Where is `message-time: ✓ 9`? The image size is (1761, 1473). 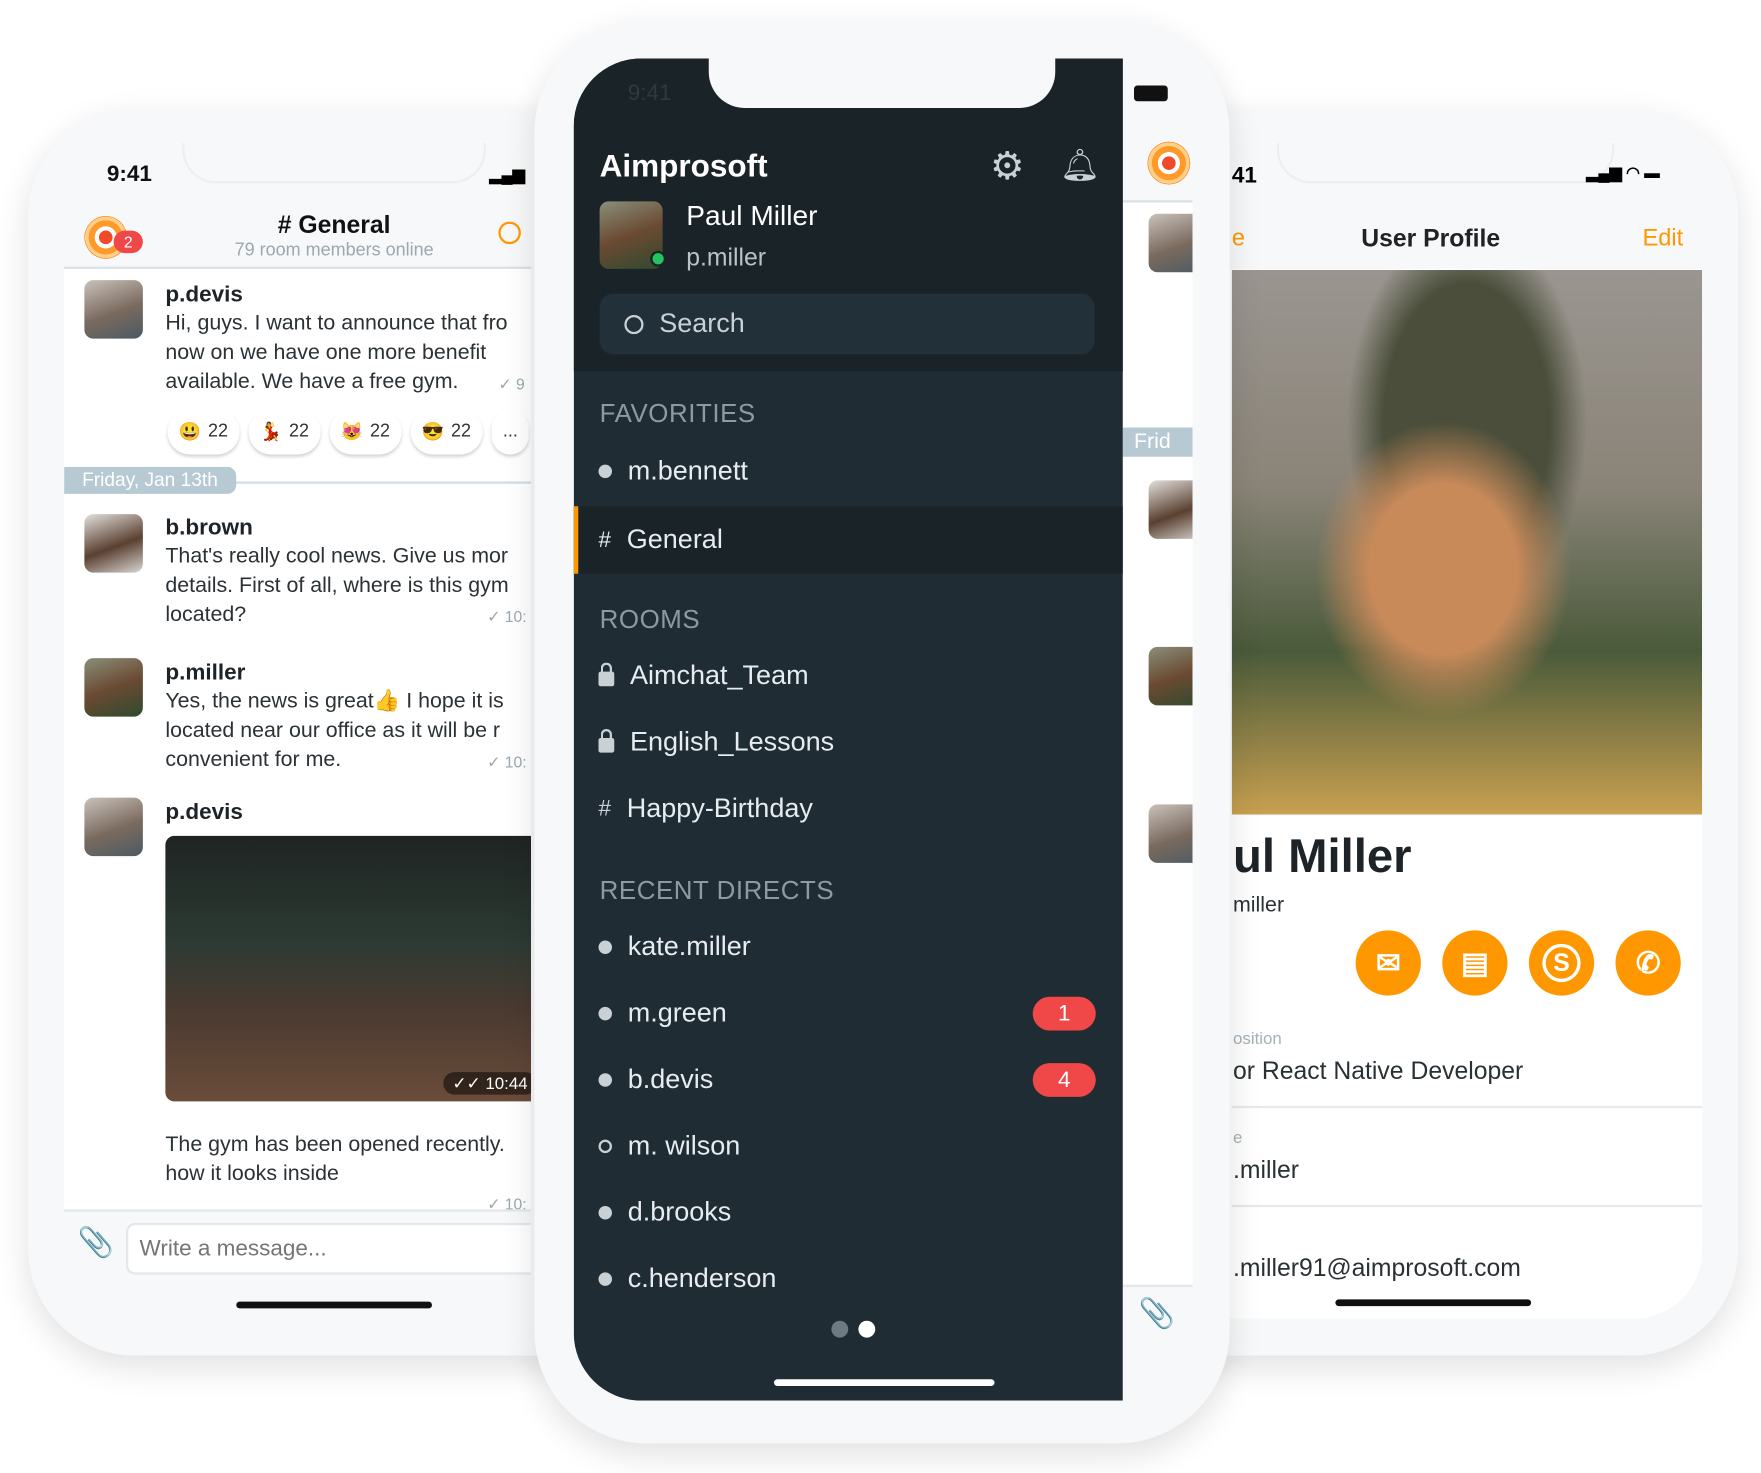
message-time: ✓ 9 is located at coordinates (511, 383).